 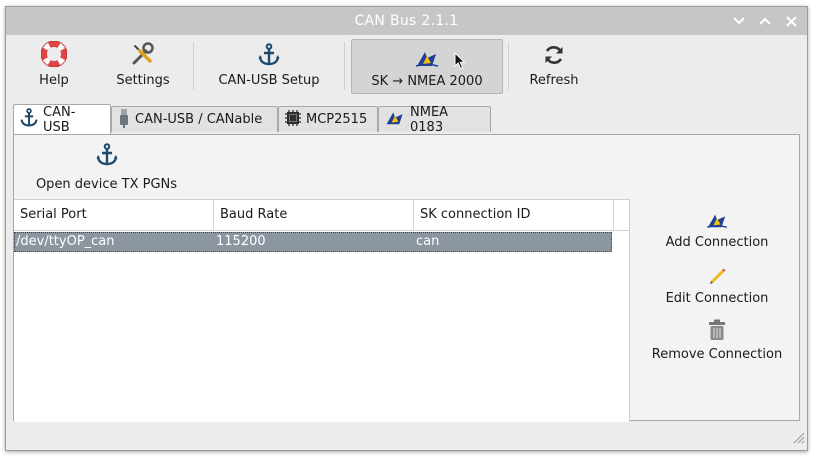 What do you see at coordinates (460, 62) in the screenshot?
I see `mouse-cursor-icon` at bounding box center [460, 62].